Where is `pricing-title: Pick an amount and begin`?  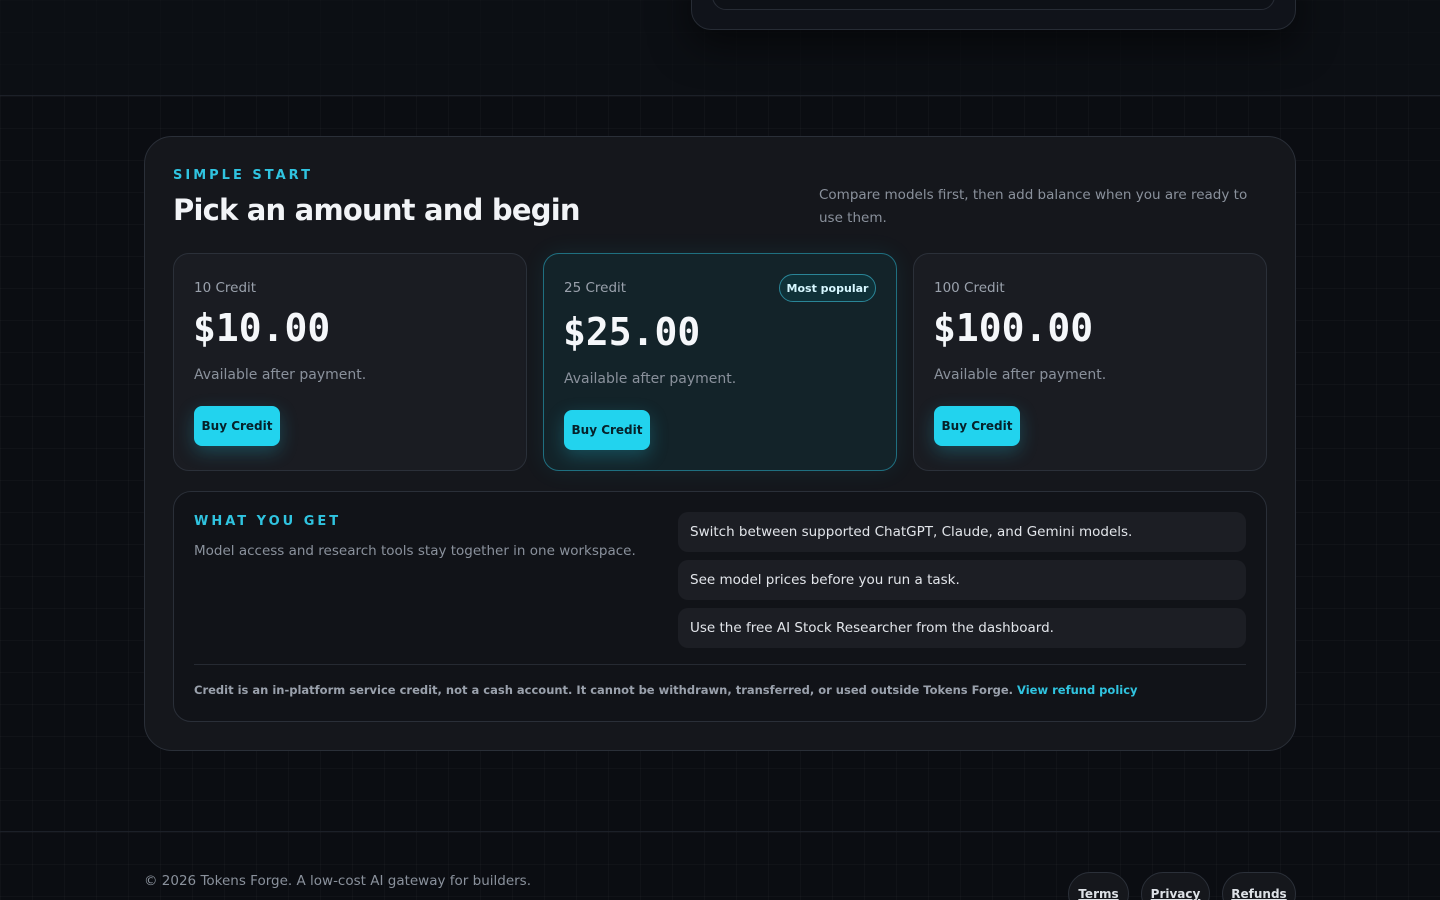
pricing-title: Pick an amount and begin is located at coordinates (376, 210).